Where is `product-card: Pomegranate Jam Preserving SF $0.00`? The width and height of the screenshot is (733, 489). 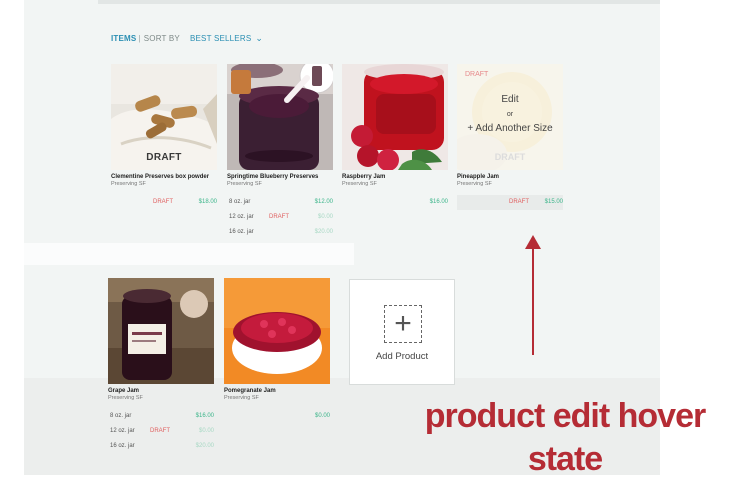 product-card: Pomegranate Jam Preserving SF $0.00 is located at coordinates (277, 351).